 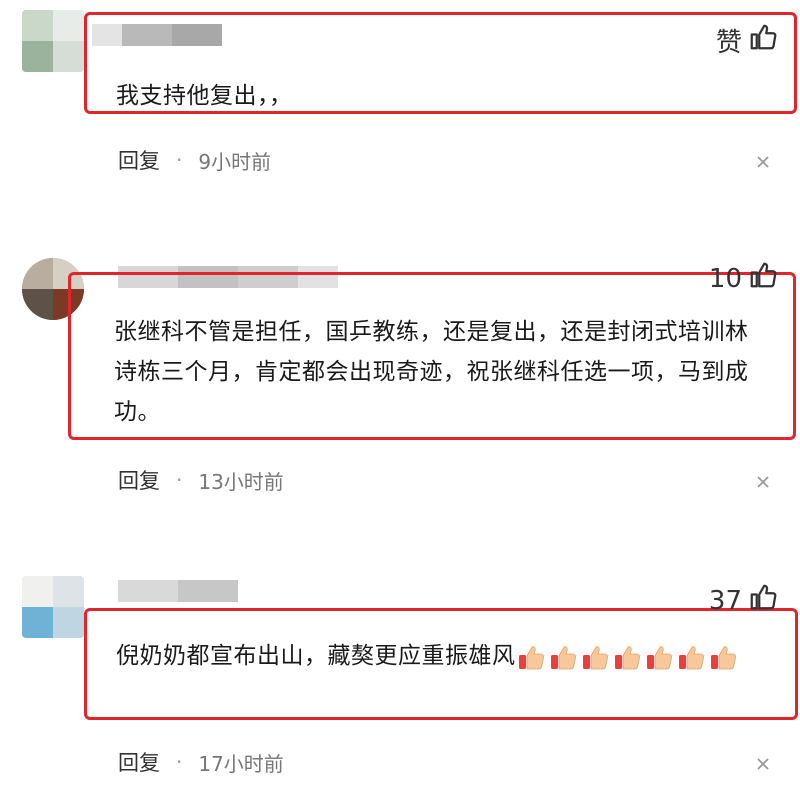 I want to click on emoji-group, so click(x=628, y=656).